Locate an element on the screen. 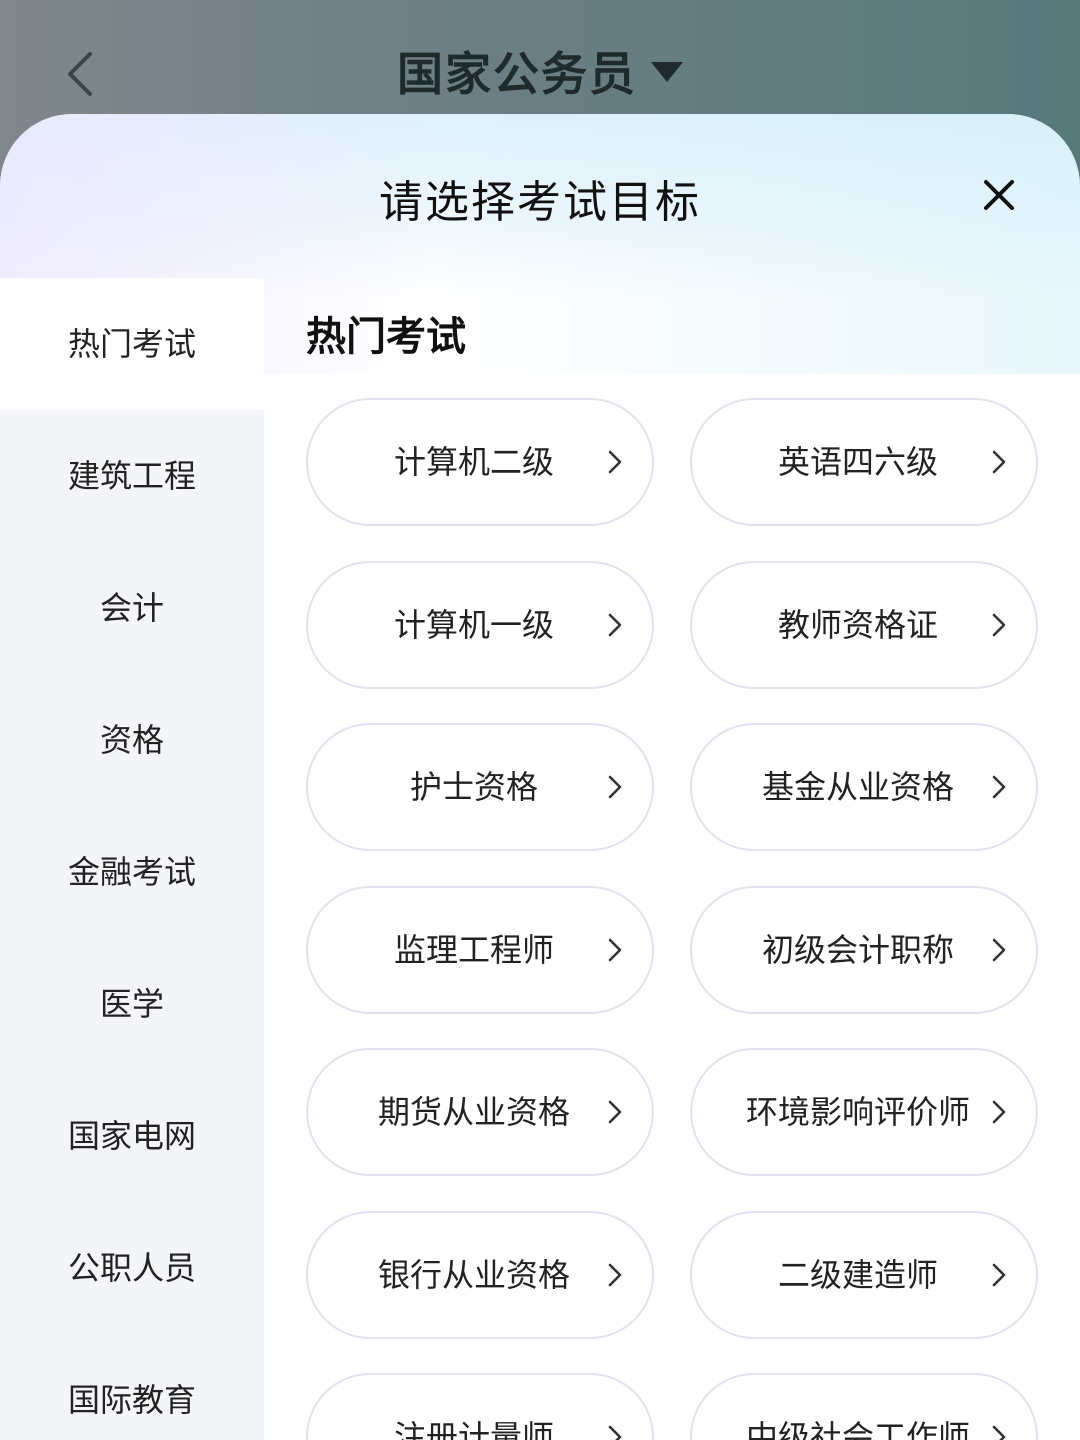  exam-option-button: 初级会计职称 is located at coordinates (864, 949).